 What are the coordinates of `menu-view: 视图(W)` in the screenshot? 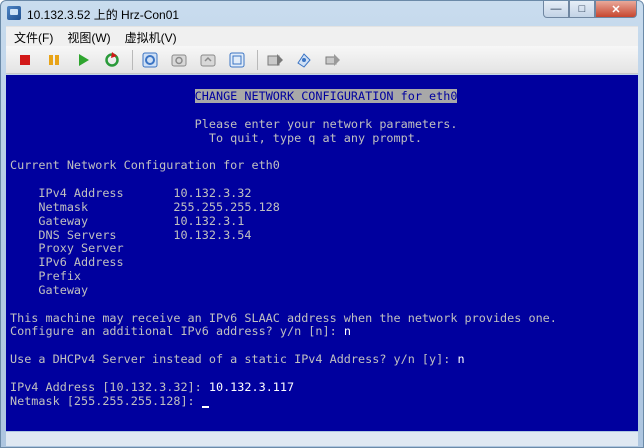 It's located at (87, 37).